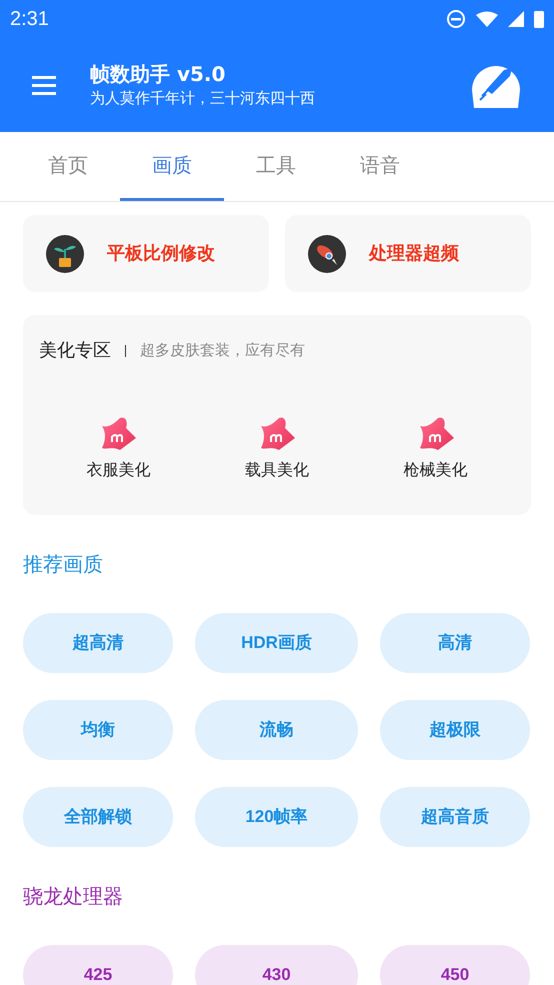  What do you see at coordinates (380, 166) in the screenshot?
I see `tab: 语音` at bounding box center [380, 166].